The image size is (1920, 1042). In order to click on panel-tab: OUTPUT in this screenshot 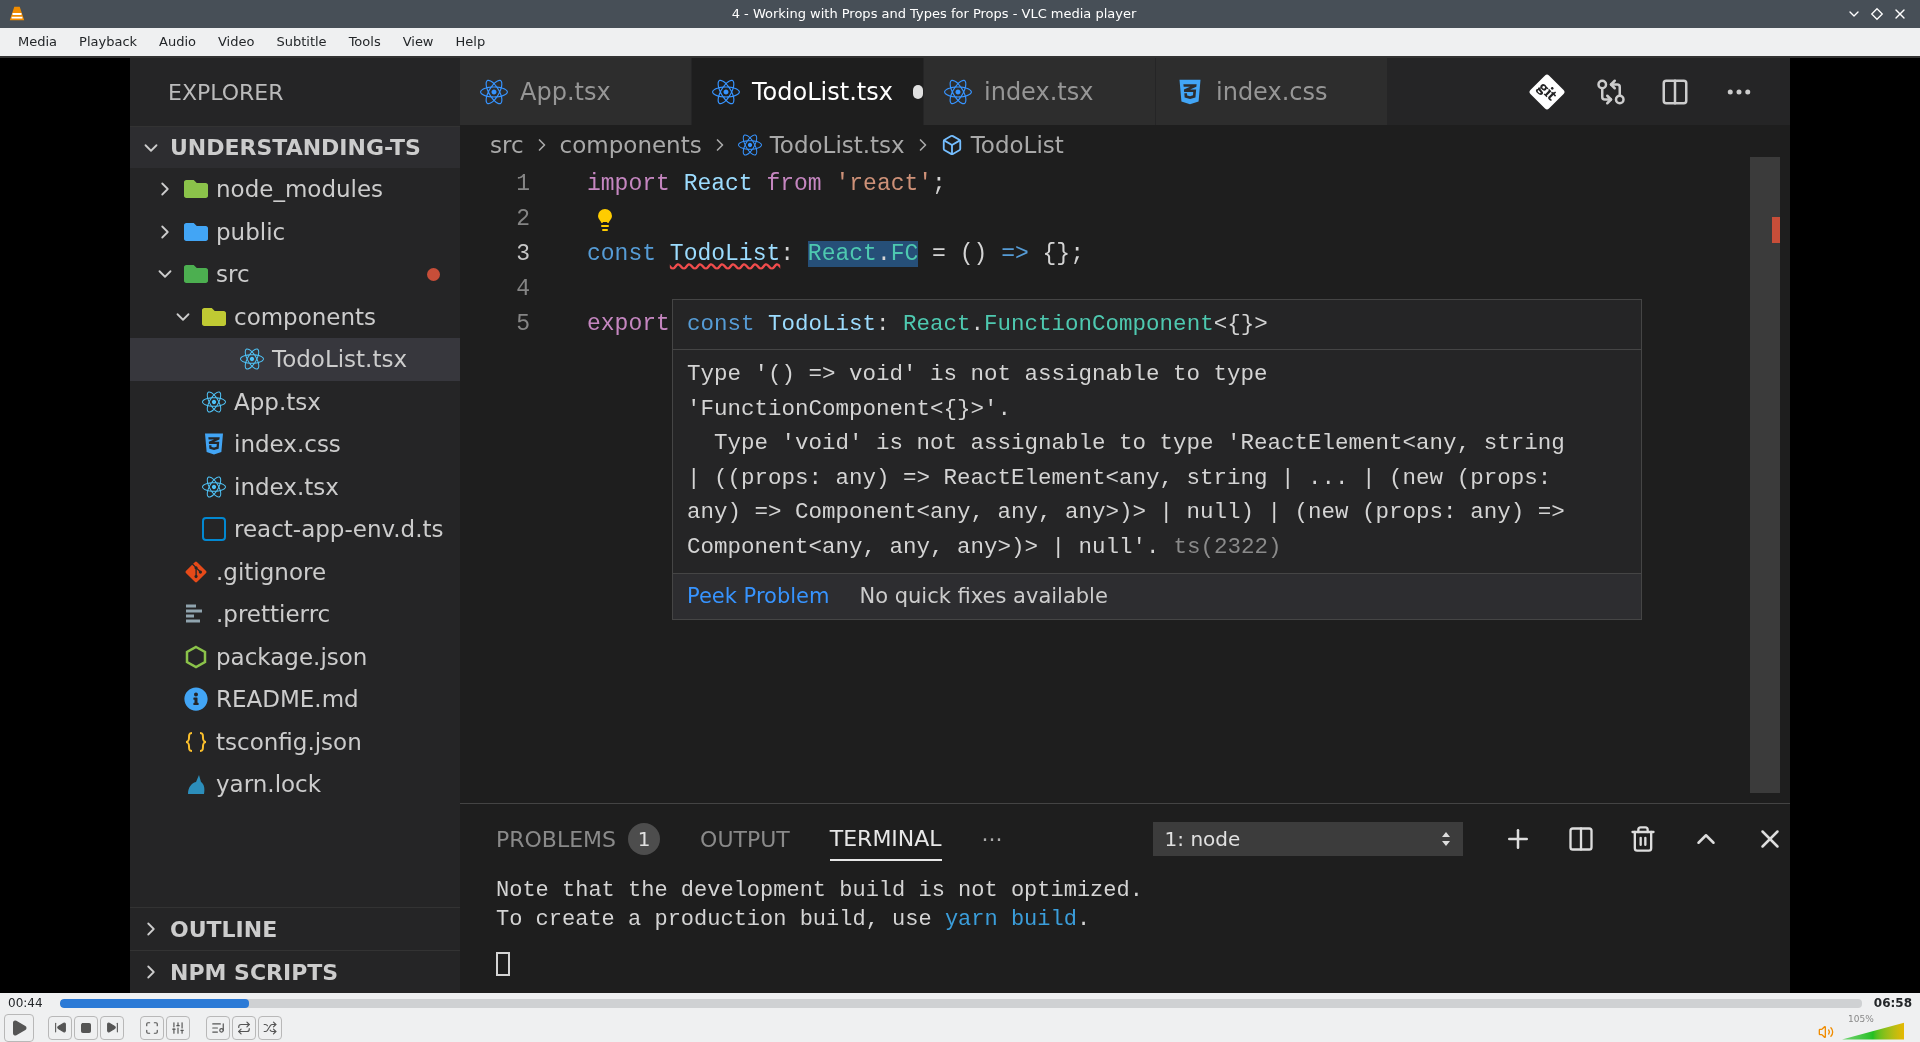, I will do `click(745, 839)`.